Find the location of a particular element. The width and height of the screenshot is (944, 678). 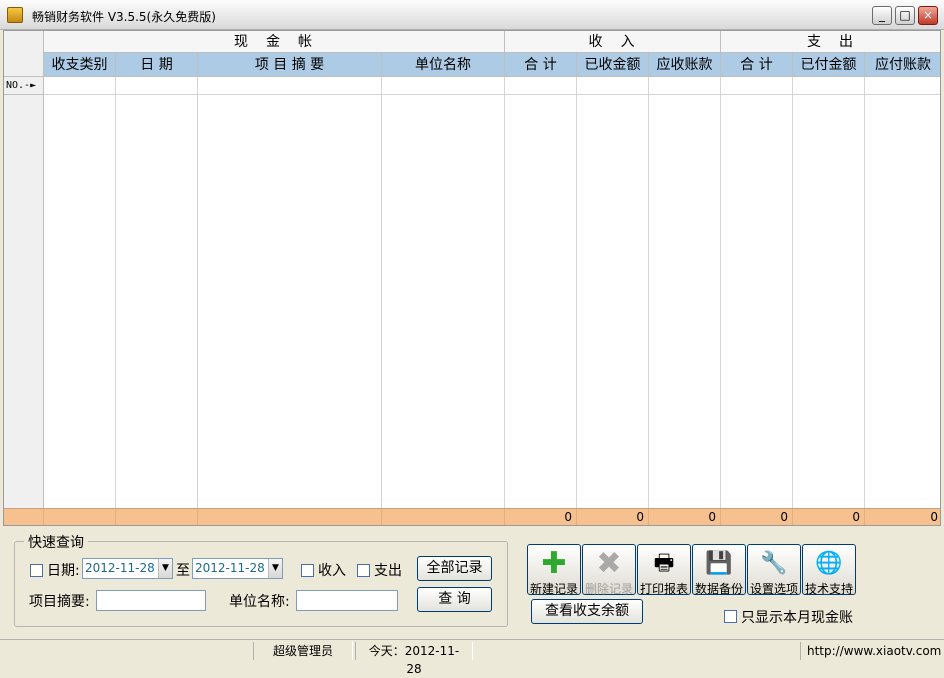

total-received: 0 is located at coordinates (613, 517).